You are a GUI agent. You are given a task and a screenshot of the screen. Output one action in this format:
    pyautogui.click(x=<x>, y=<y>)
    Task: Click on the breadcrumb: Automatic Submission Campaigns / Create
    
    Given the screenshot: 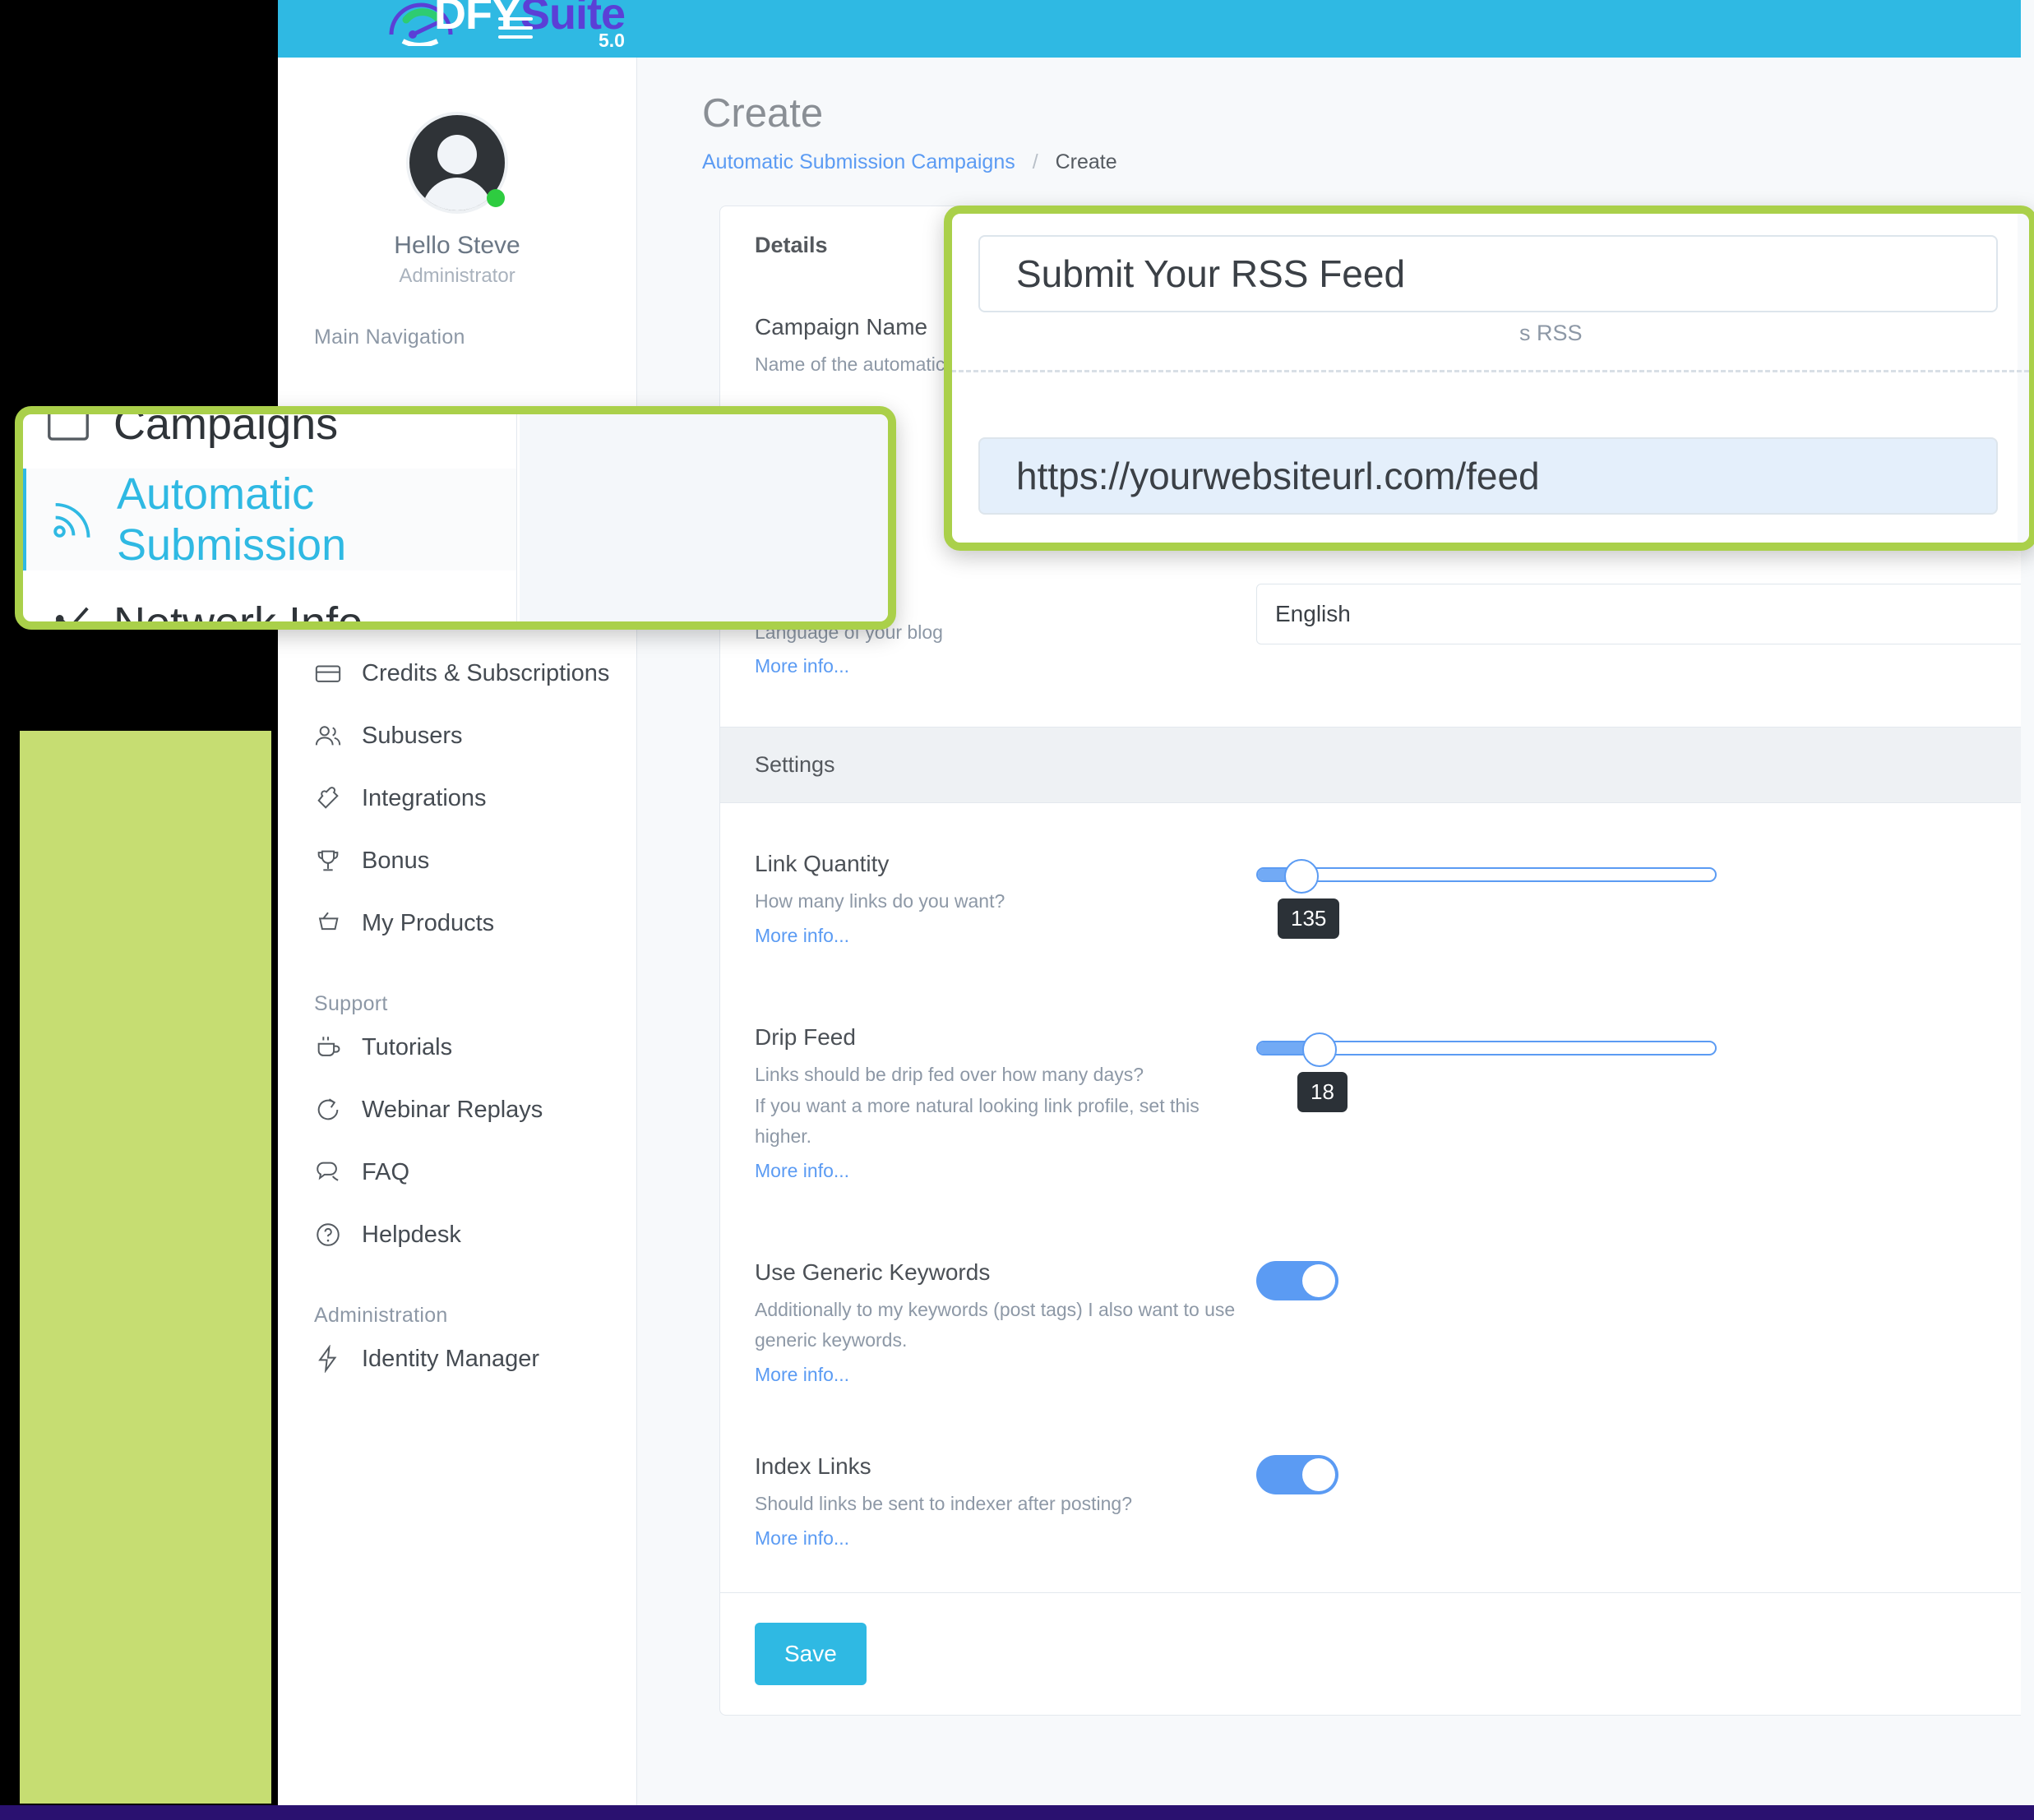 What is the action you would take?
    pyautogui.click(x=909, y=162)
    